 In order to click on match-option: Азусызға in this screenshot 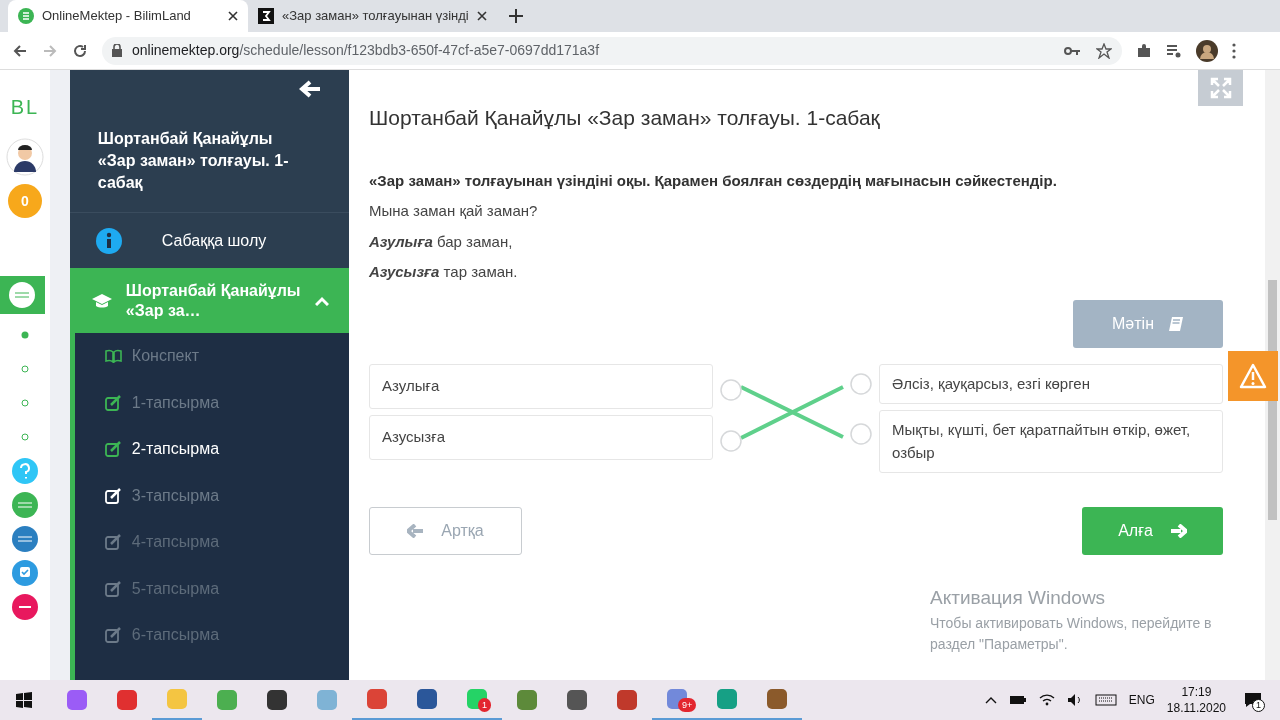, I will do `click(541, 437)`.